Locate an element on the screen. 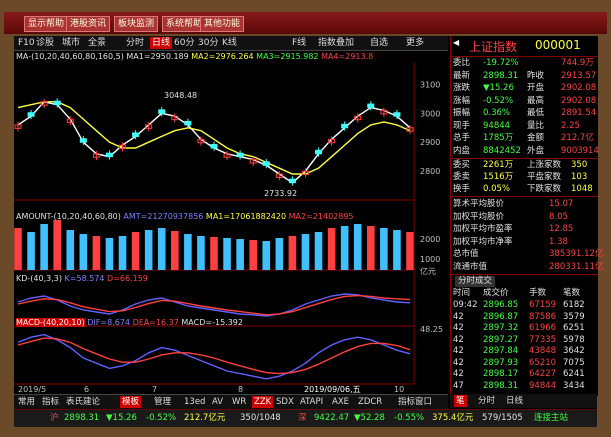 Image resolution: width=611 pixels, height=437 pixels. tab-wr: WR is located at coordinates (239, 402).